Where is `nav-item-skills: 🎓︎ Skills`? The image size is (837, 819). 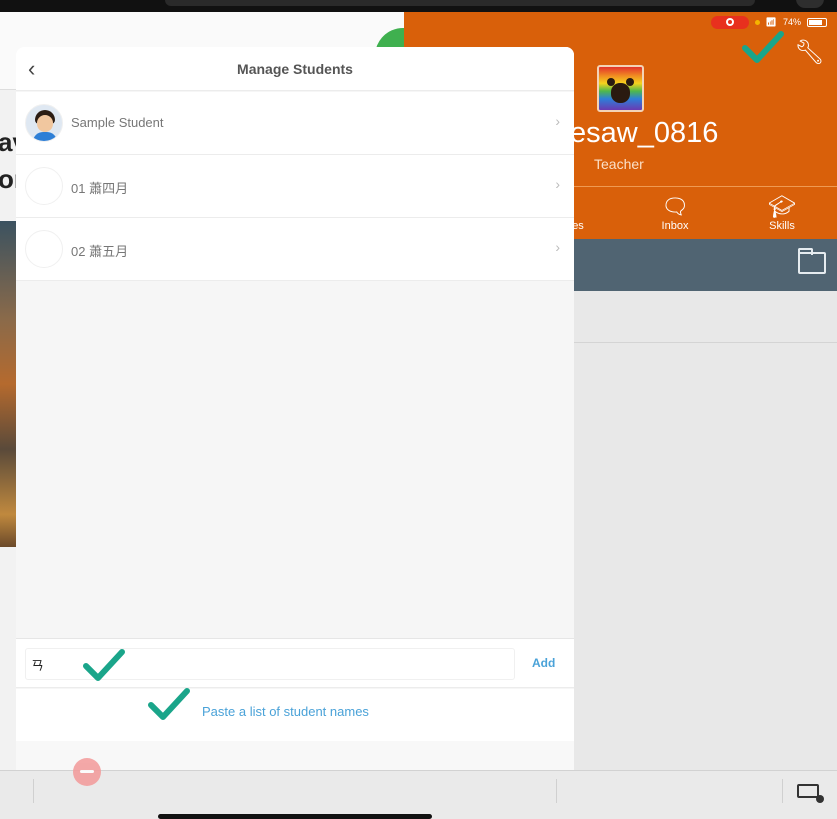
nav-item-skills: 🎓︎ Skills is located at coordinates (782, 213).